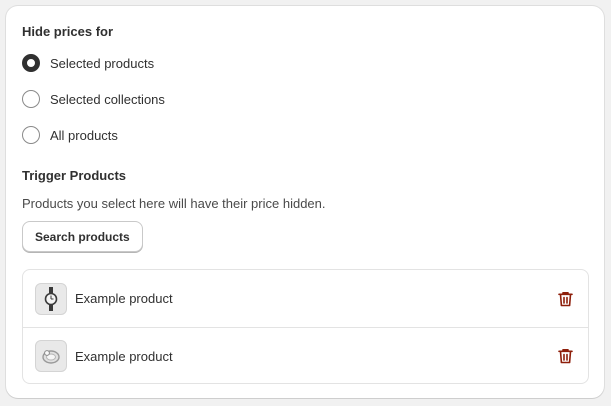 The image size is (611, 406). I want to click on search-products-button: Search products, so click(82, 236).